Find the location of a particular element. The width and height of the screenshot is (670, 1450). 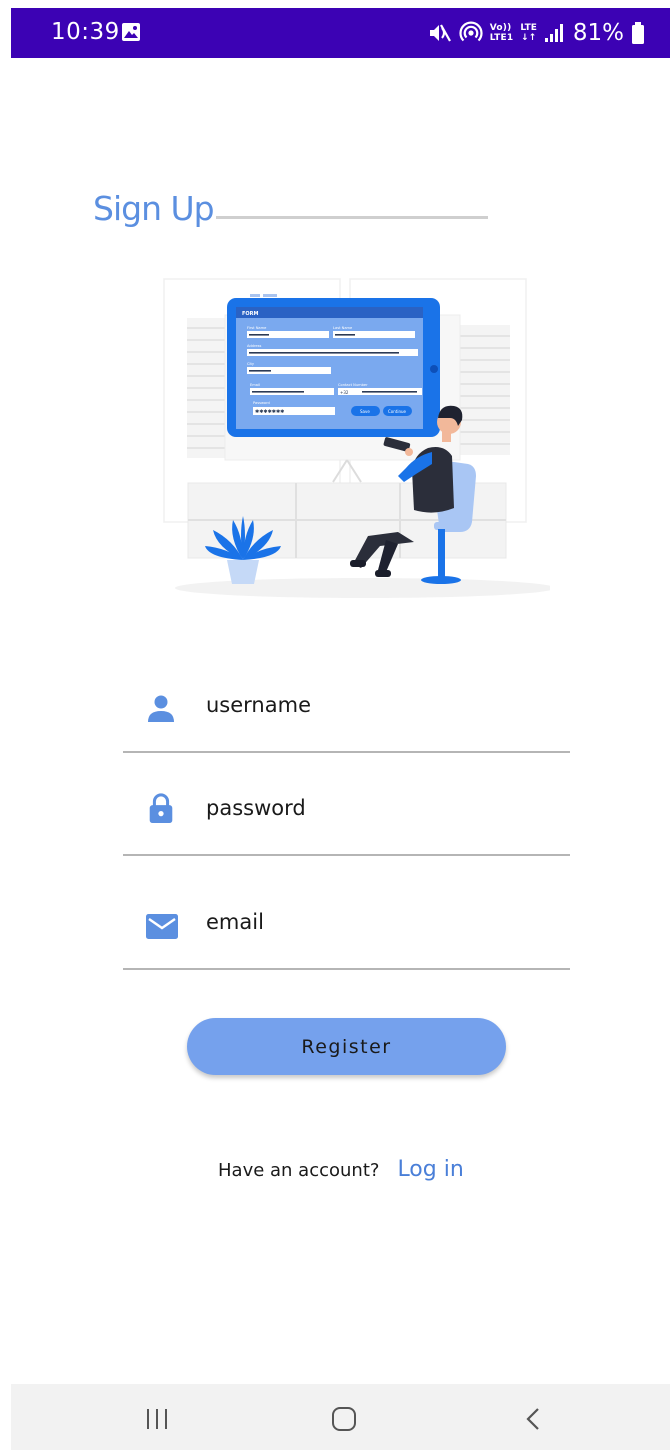

lte-indicator: LTE ↓↑ is located at coordinates (528, 33).